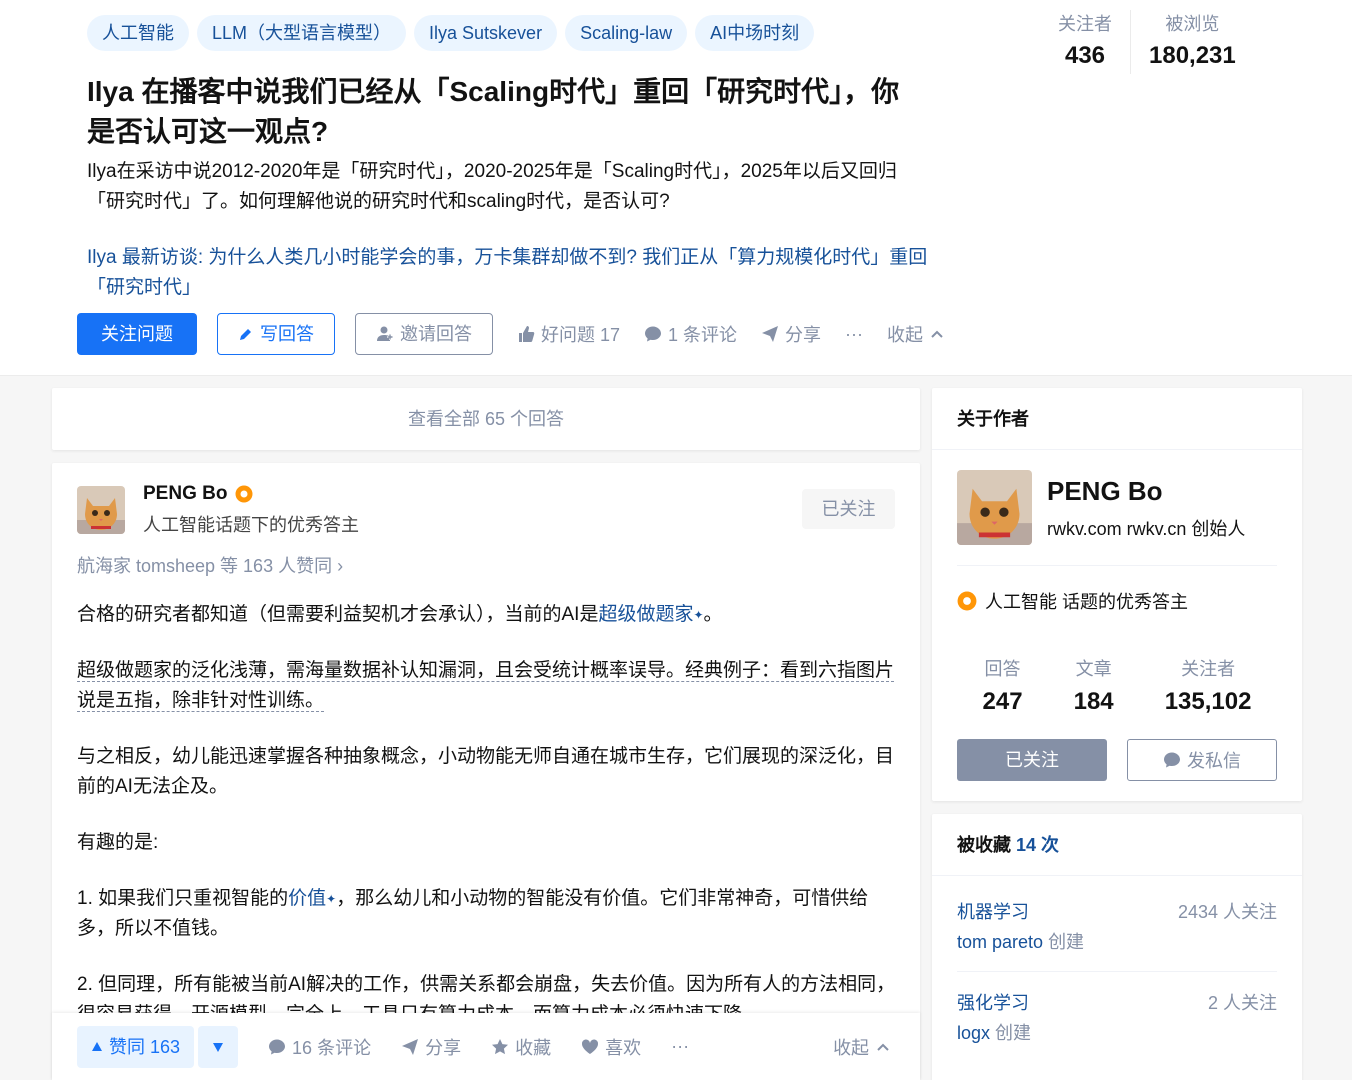 The height and width of the screenshot is (1080, 1352). What do you see at coordinates (703, 335) in the screenshot?
I see `question-comments-label: 1 条评论` at bounding box center [703, 335].